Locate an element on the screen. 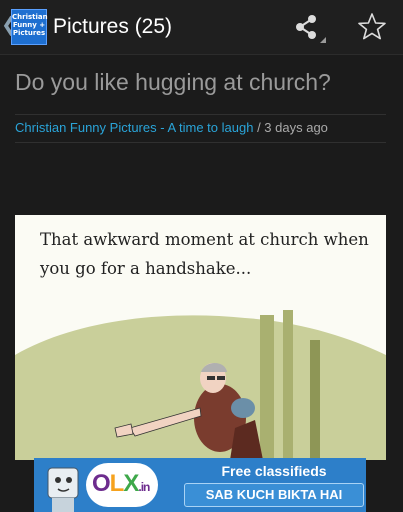 This screenshot has height=512, width=403. ad-tagline-button: SAB KUCH BIKTA HAI is located at coordinates (274, 495).